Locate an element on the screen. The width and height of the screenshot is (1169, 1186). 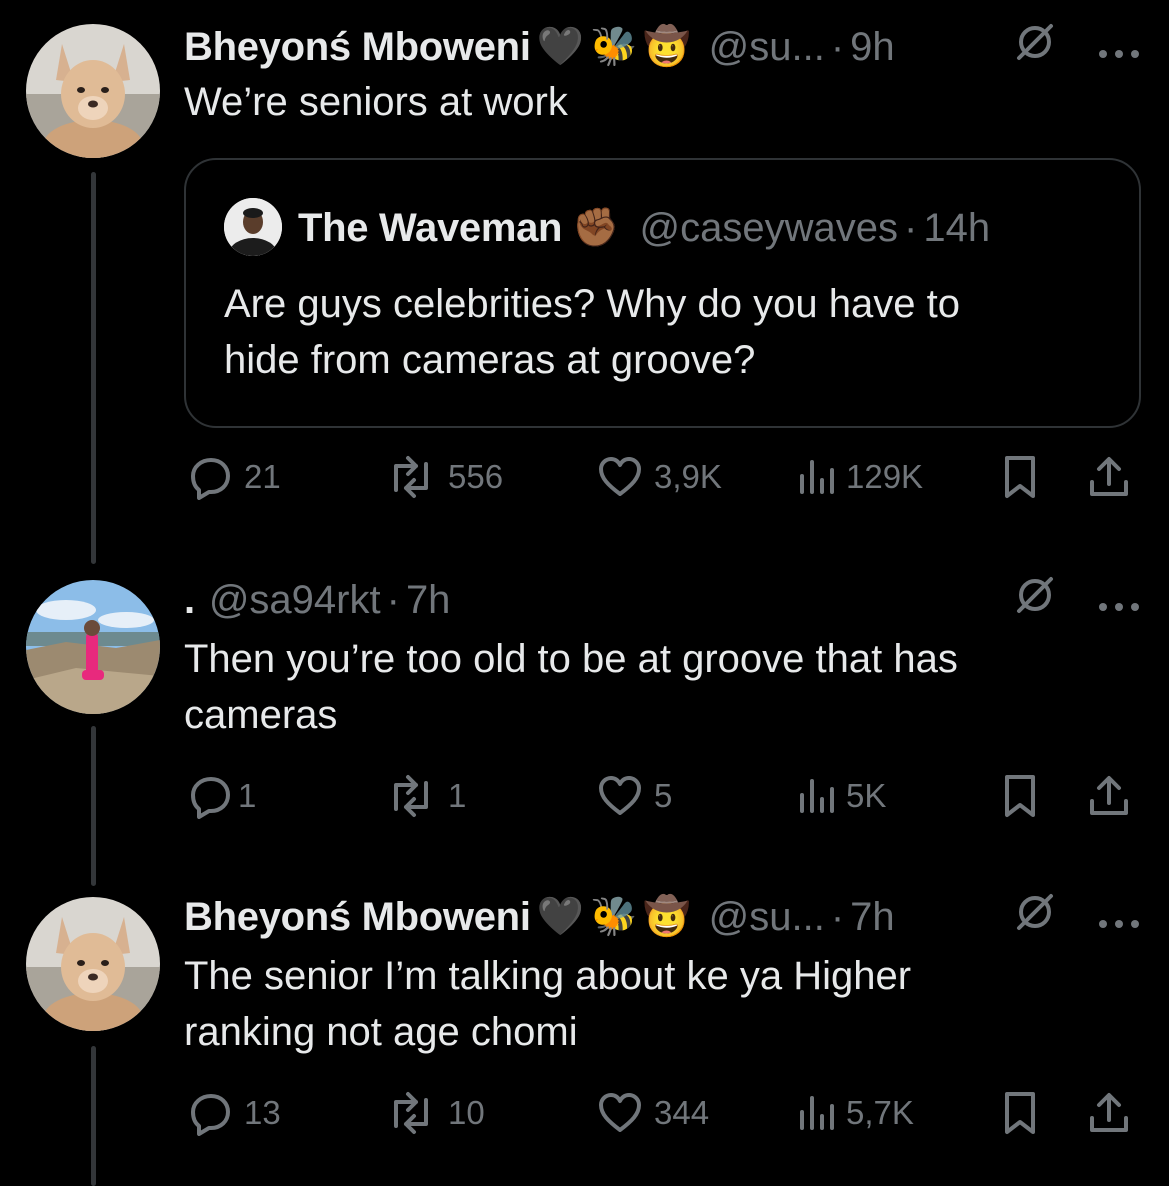
quote-display-name: The Waveman is located at coordinates (430, 227).